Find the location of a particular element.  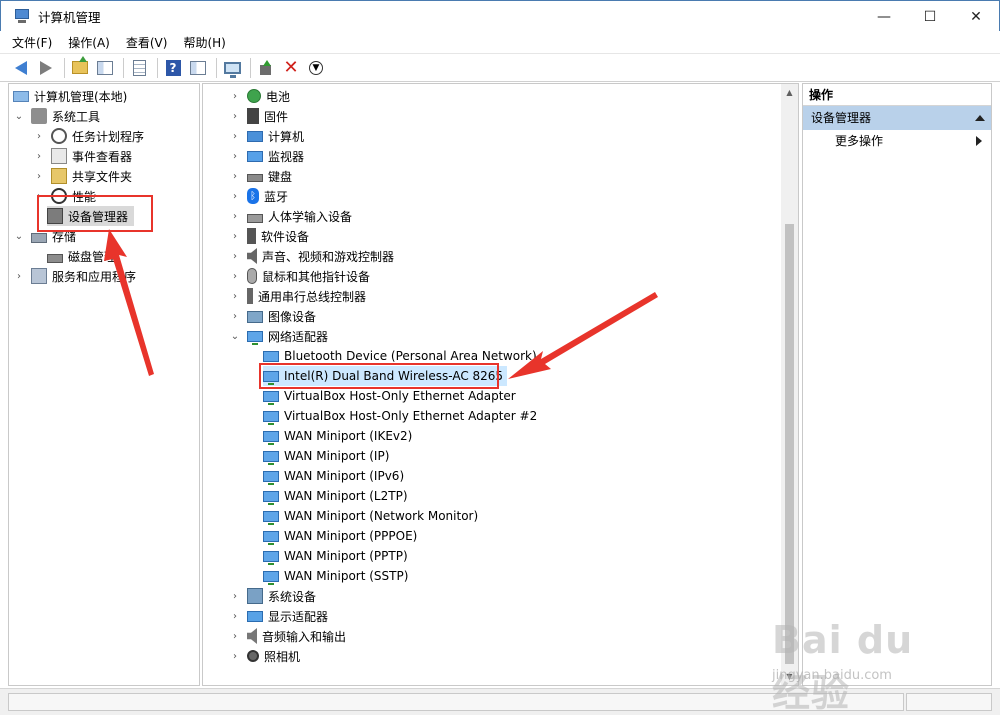

network-device: WAN Miniport (Network Monitor) is located at coordinates (370, 516).